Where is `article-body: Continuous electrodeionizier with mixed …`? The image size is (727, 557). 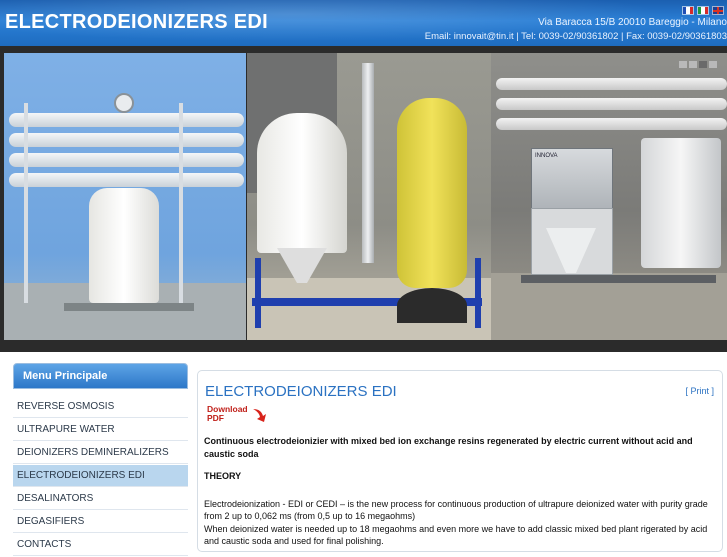 article-body: Continuous electrodeionizier with mixed … is located at coordinates (459, 491).